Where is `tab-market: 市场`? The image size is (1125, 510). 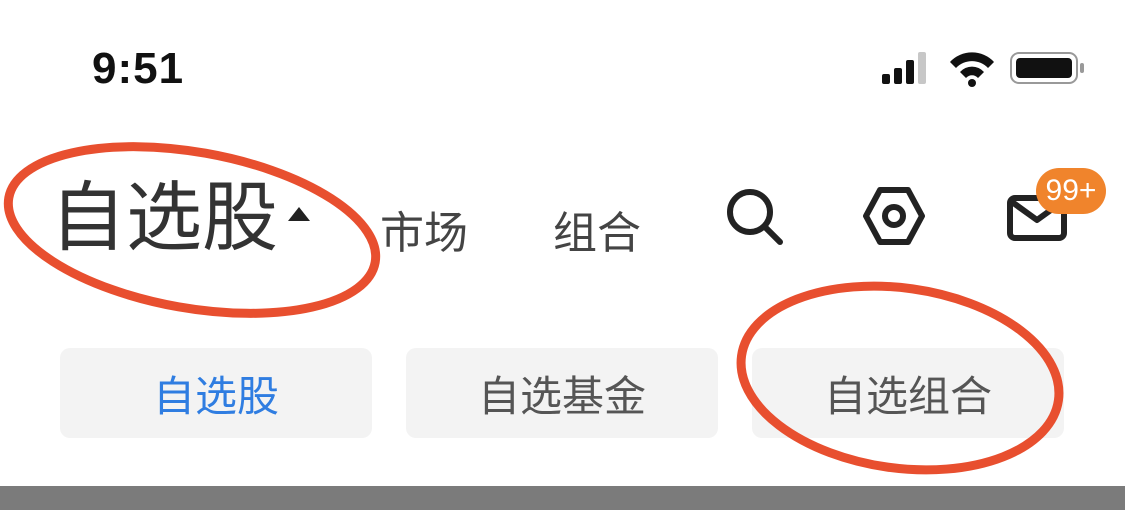
tab-market: 市场 is located at coordinates (424, 234).